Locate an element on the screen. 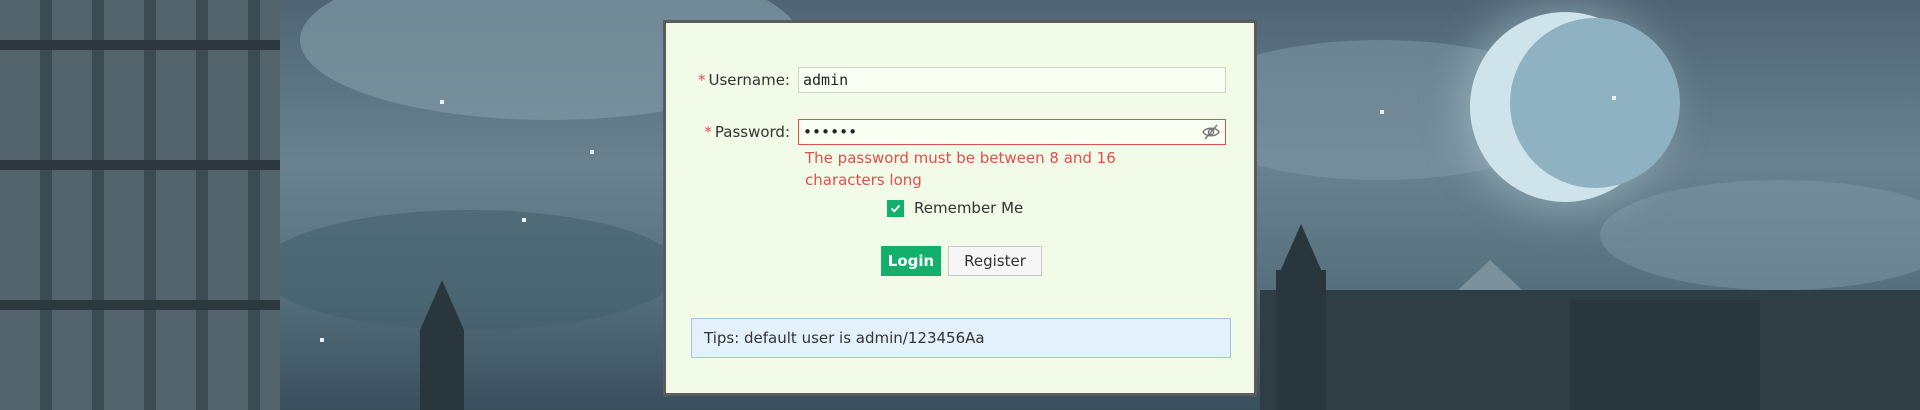 Image resolution: width=1920 pixels, height=410 pixels. remember-me-checkbox: Remember Me is located at coordinates (955, 208).